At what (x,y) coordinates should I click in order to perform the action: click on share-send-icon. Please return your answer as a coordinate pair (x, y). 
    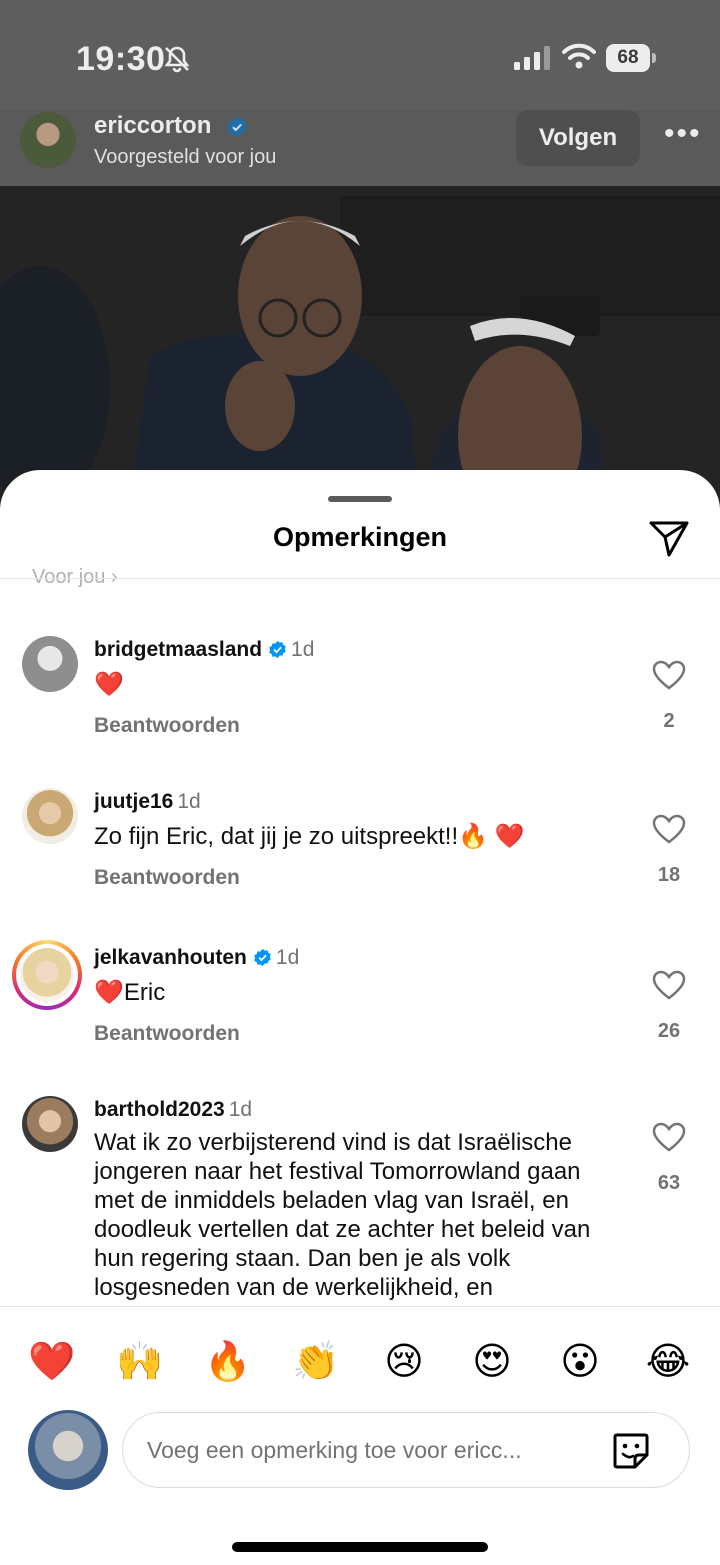
    Looking at the image, I should click on (669, 539).